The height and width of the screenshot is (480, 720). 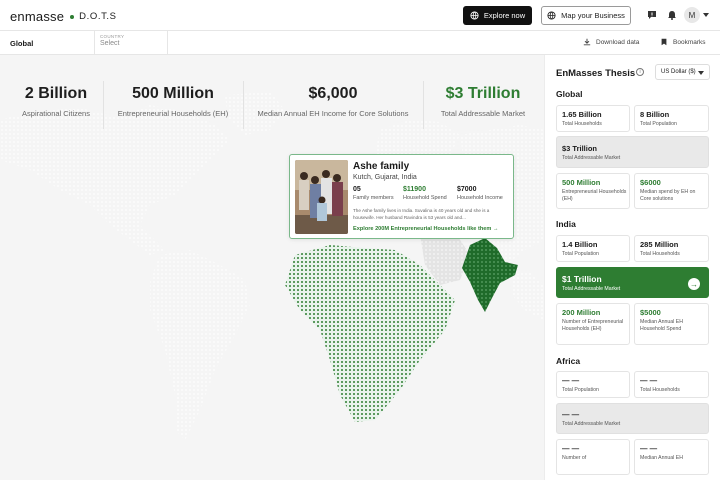 What do you see at coordinates (574, 458) in the screenshot?
I see `tile-label: Number of` at bounding box center [574, 458].